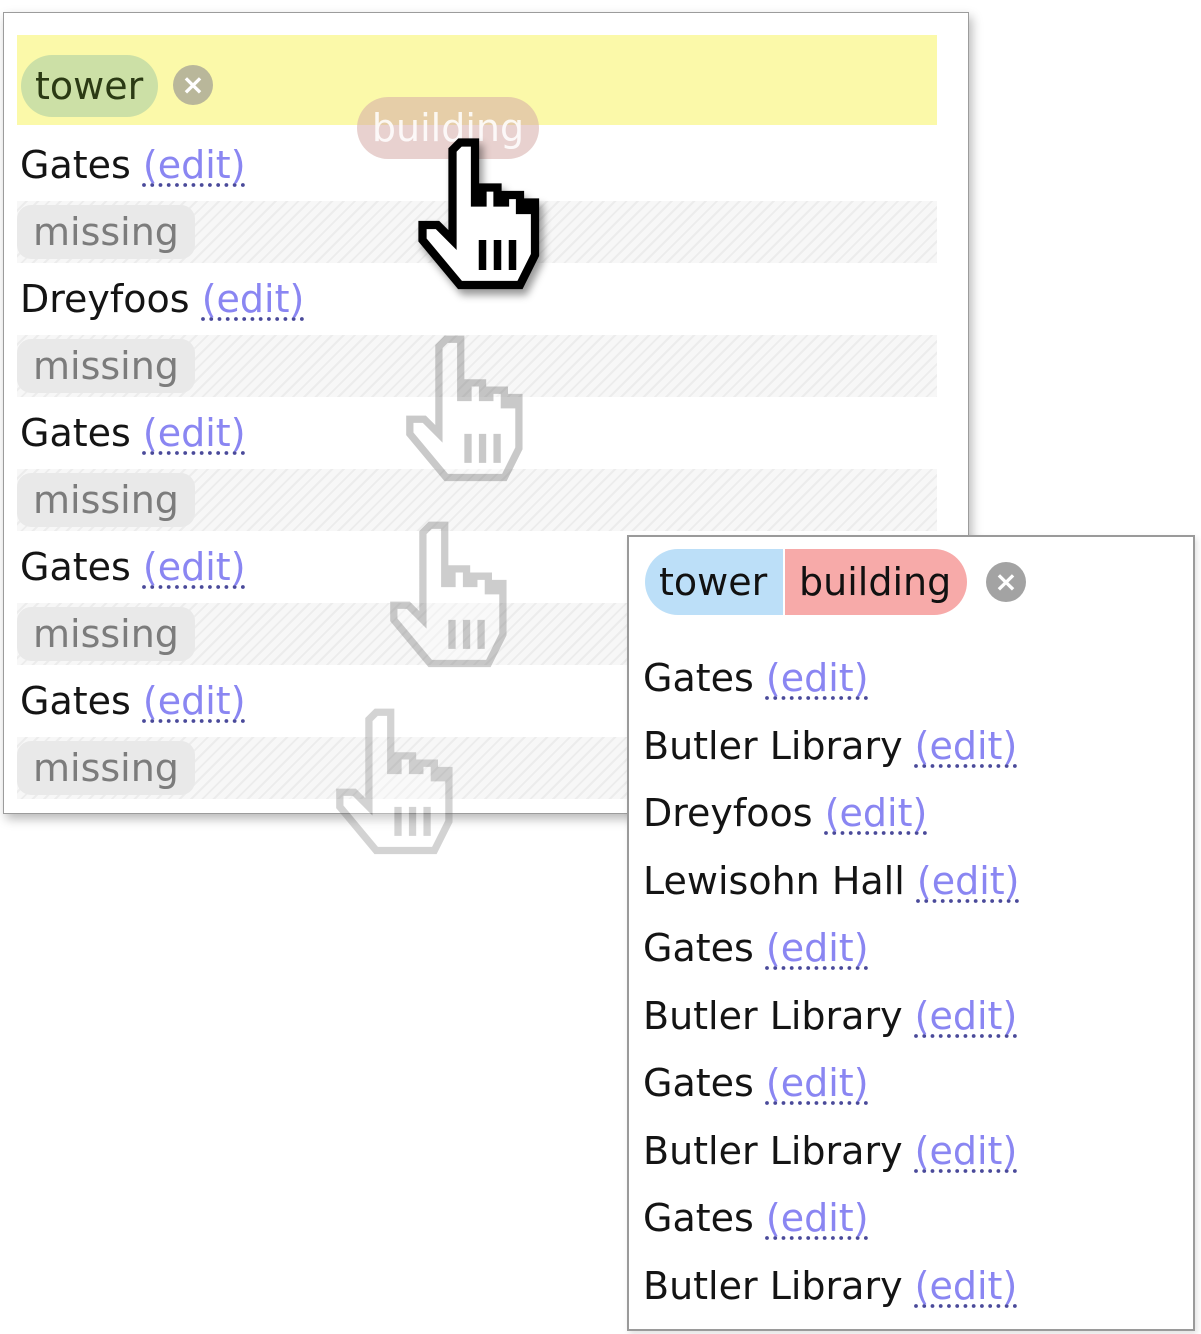  What do you see at coordinates (477, 97) in the screenshot?
I see `tag-drop-bar: tower × building` at bounding box center [477, 97].